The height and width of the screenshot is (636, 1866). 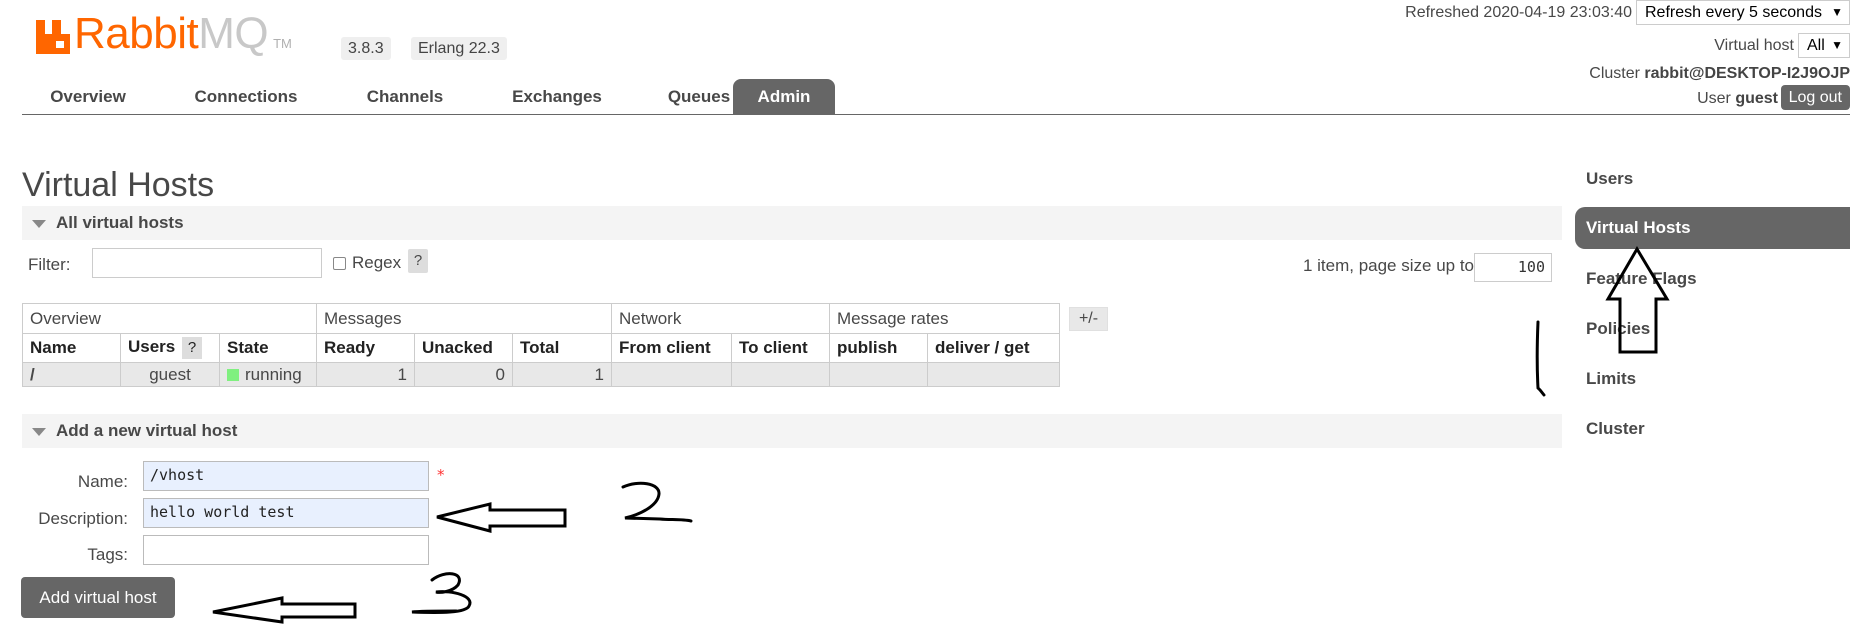 What do you see at coordinates (268, 348) in the screenshot?
I see `column-header-state: State` at bounding box center [268, 348].